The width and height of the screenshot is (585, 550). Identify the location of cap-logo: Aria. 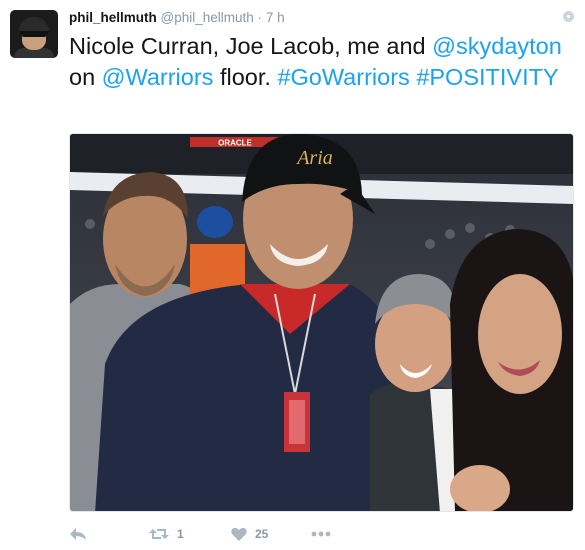
(314, 158).